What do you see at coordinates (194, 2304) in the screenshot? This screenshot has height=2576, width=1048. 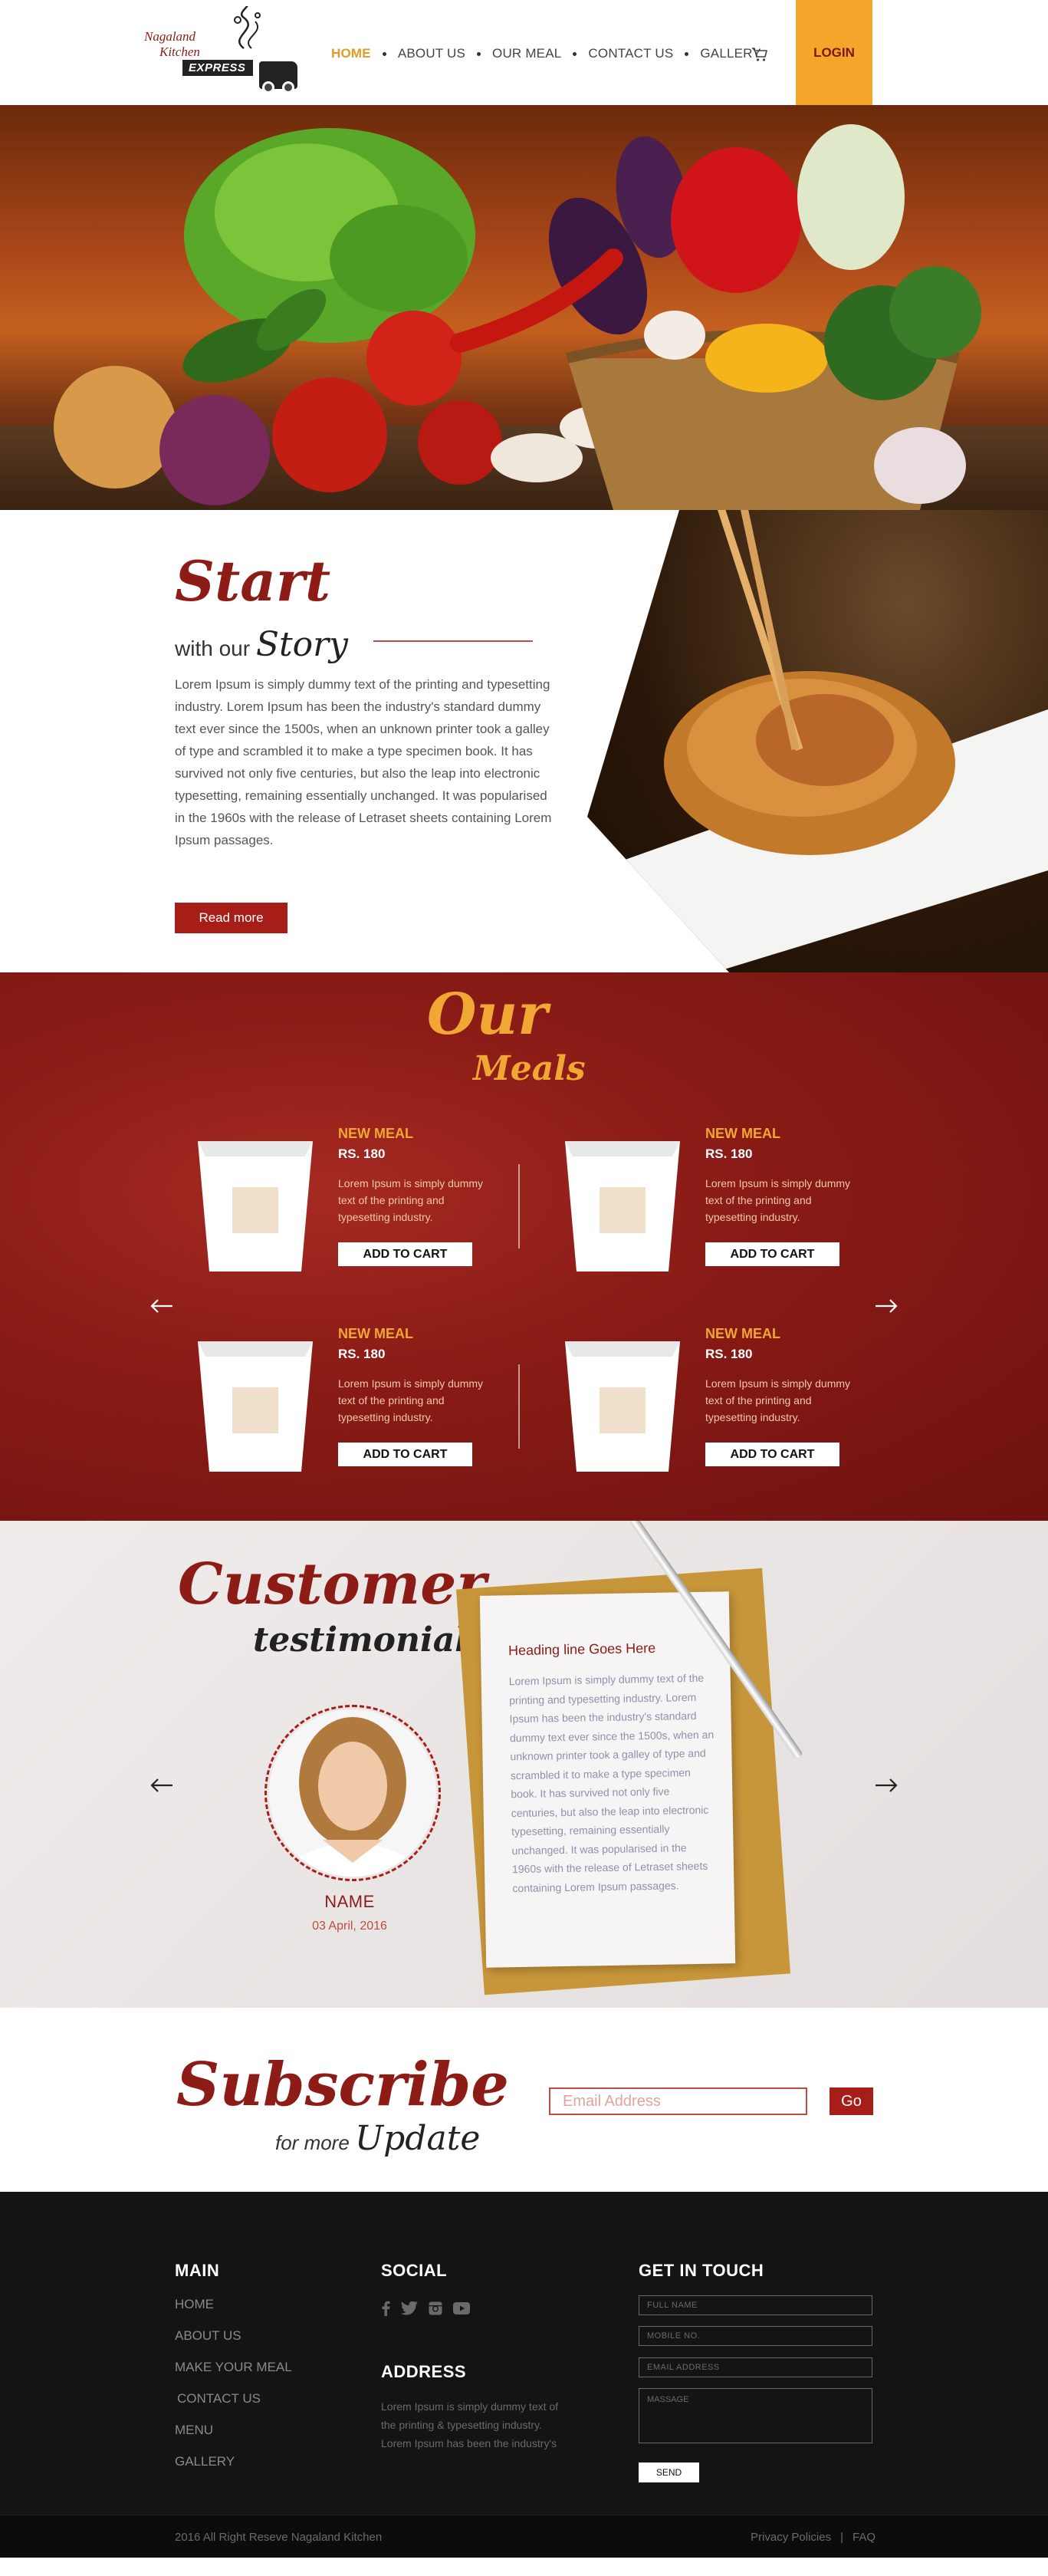 I see `footer-link-home: HOME` at bounding box center [194, 2304].